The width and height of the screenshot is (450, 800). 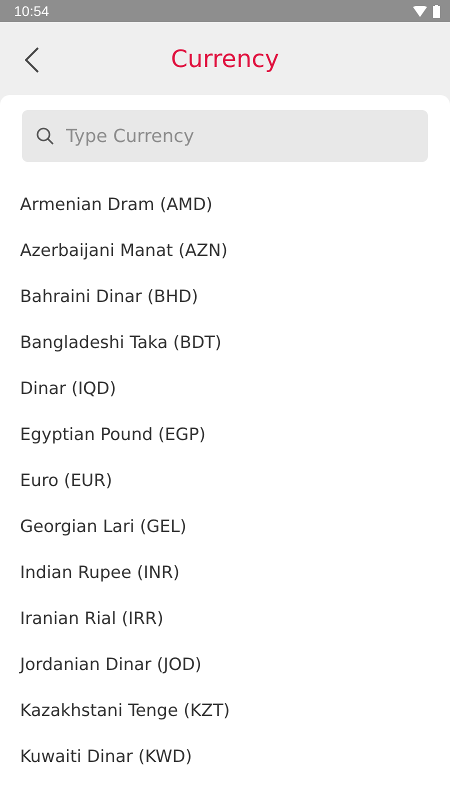 What do you see at coordinates (66, 481) in the screenshot?
I see `currency-item: Euro (EUR)` at bounding box center [66, 481].